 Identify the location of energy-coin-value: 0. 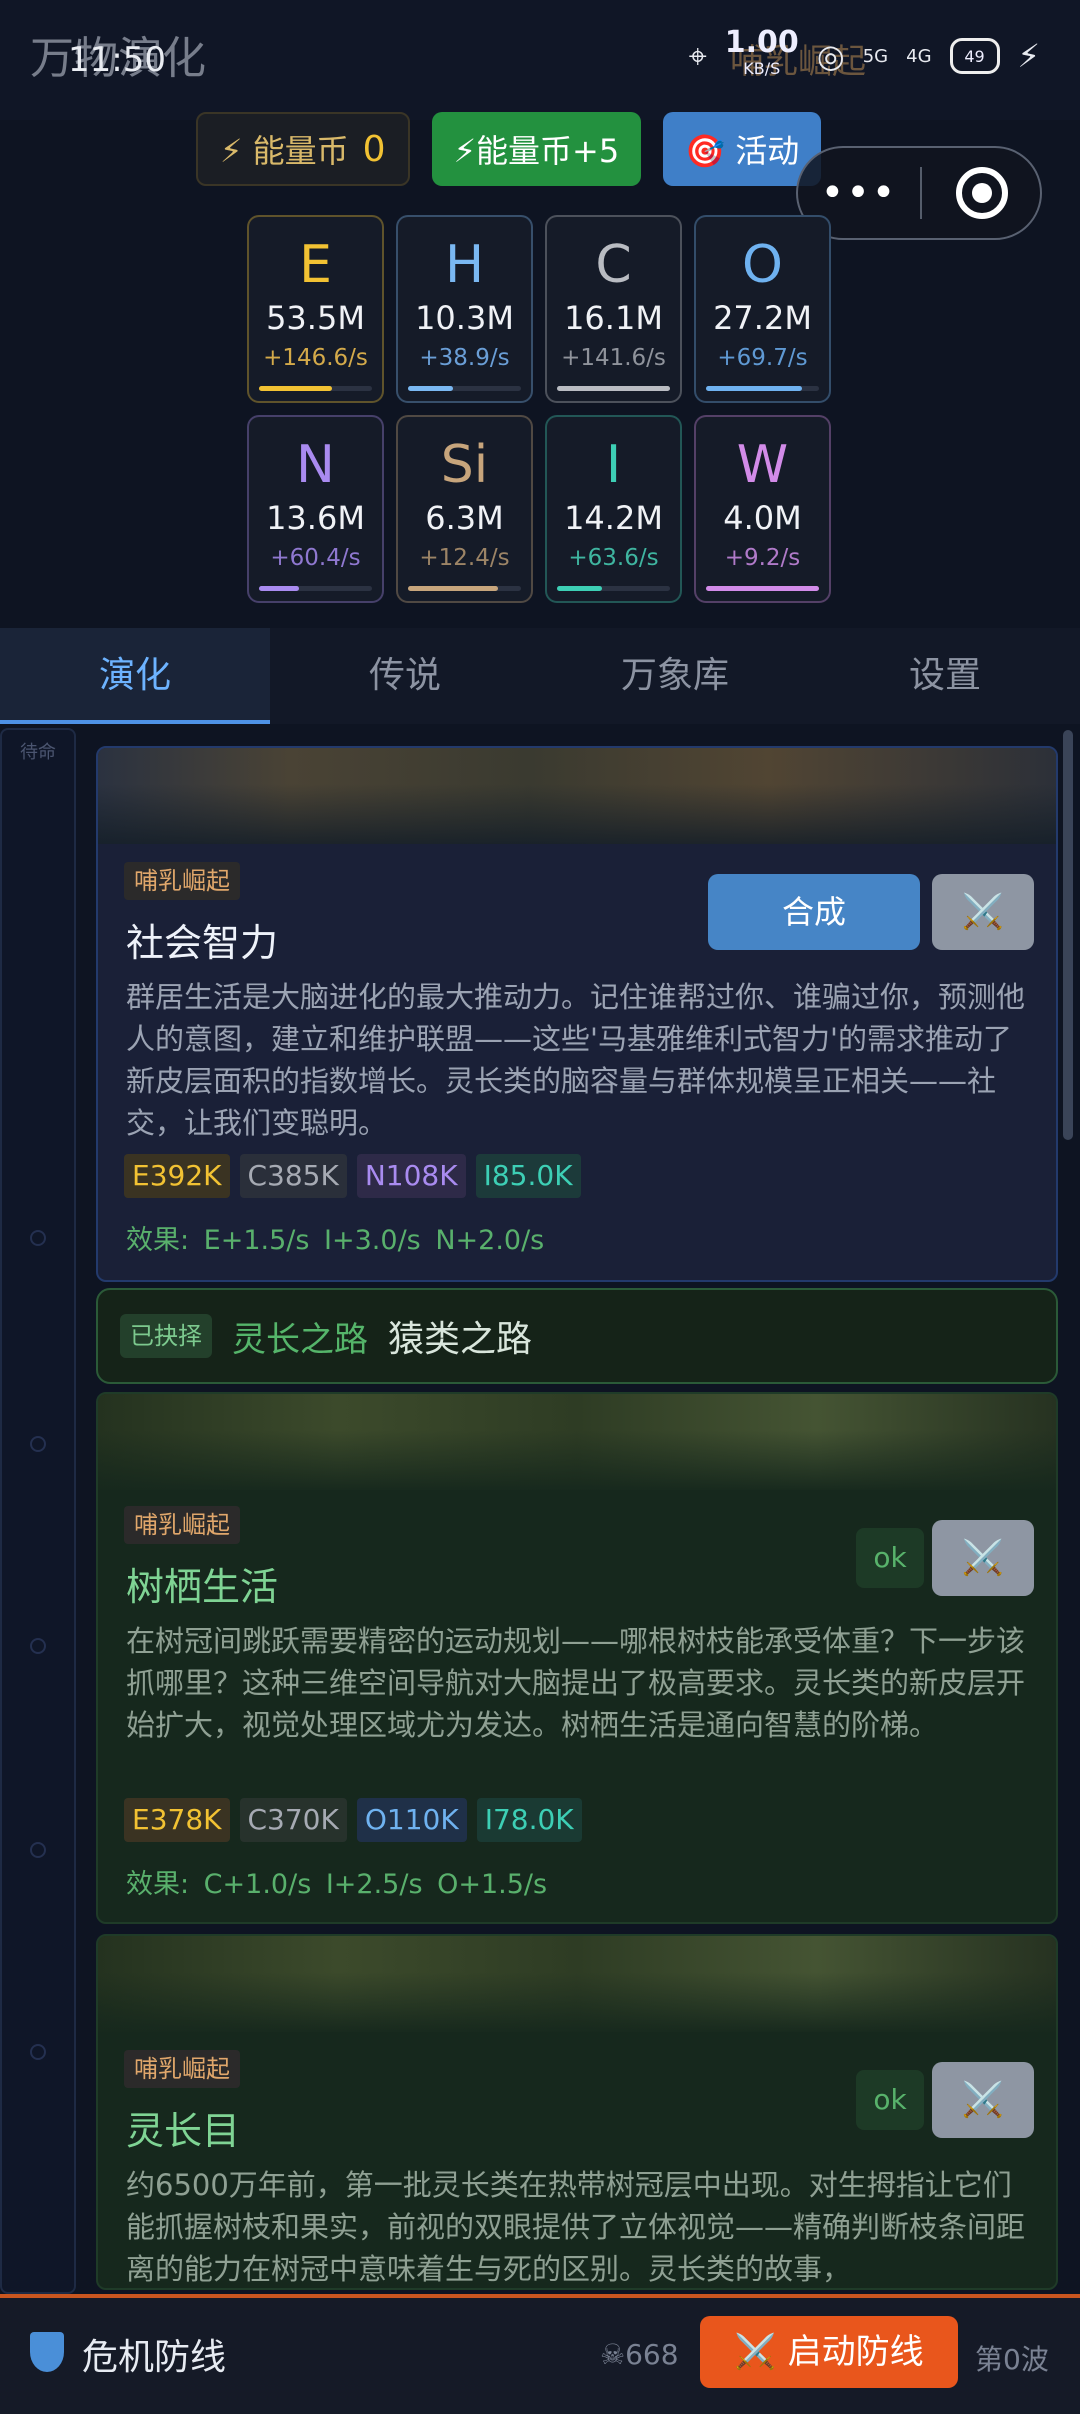
(374, 149).